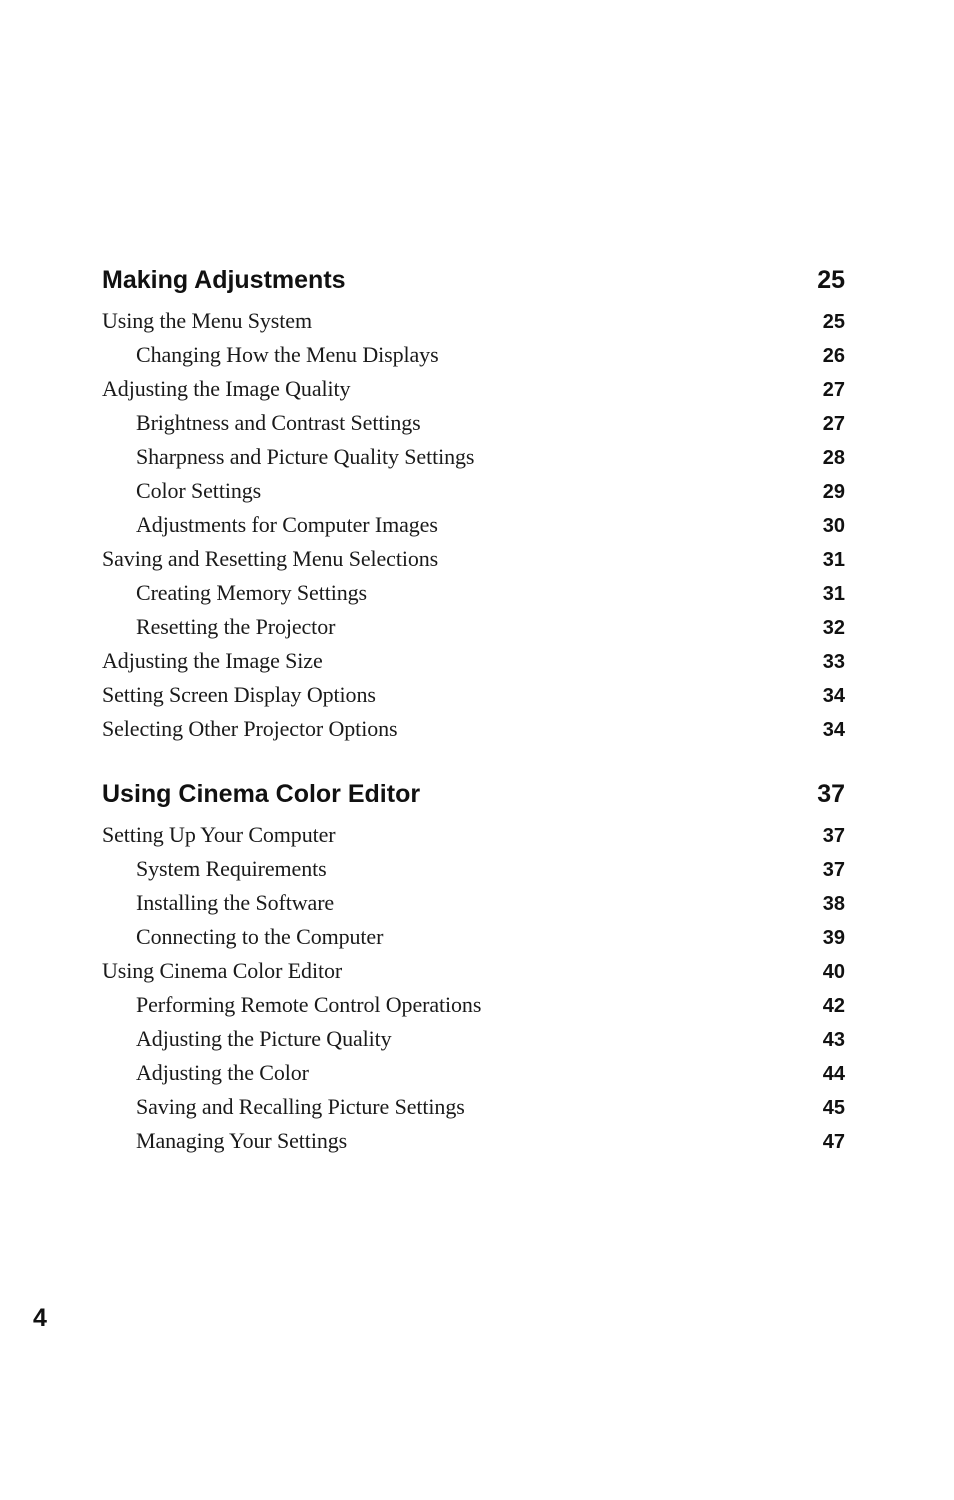  Describe the element at coordinates (199, 490) in the screenshot. I see `entry-title: Color Settings` at that location.